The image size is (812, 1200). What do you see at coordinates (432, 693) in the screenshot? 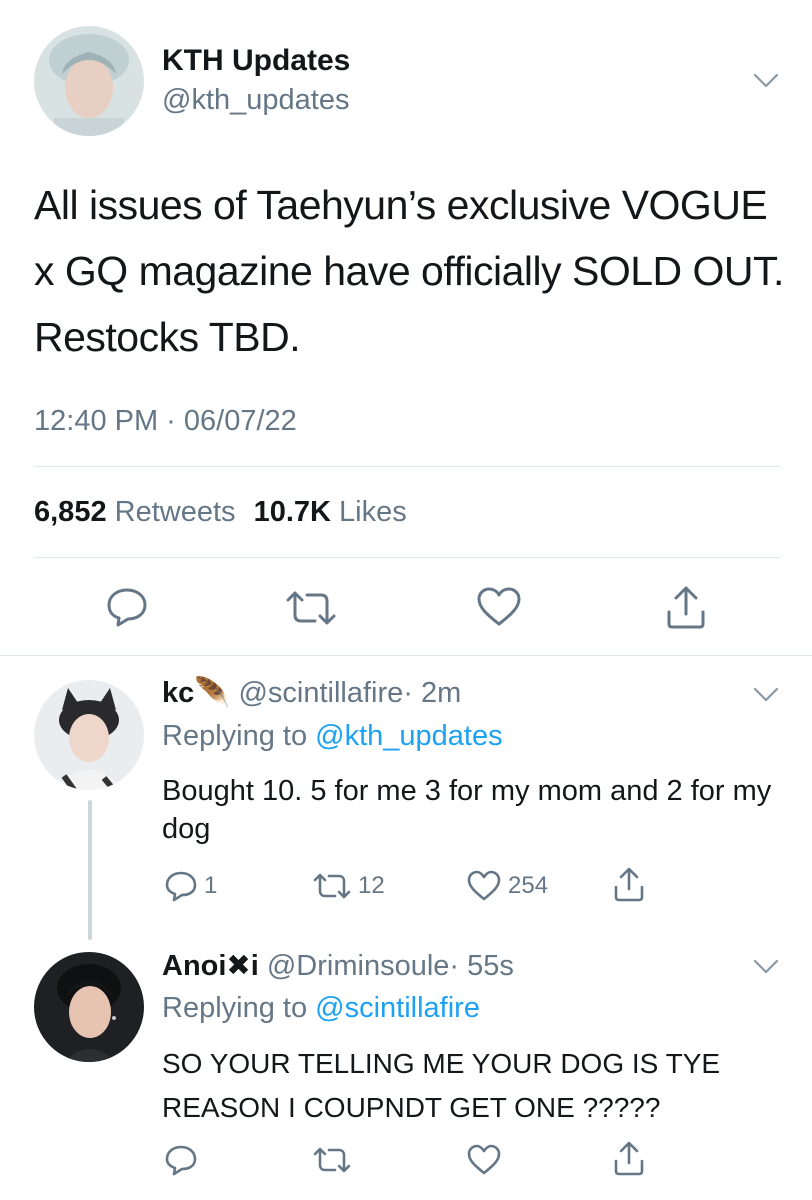
I see `reply-time: · 2m` at bounding box center [432, 693].